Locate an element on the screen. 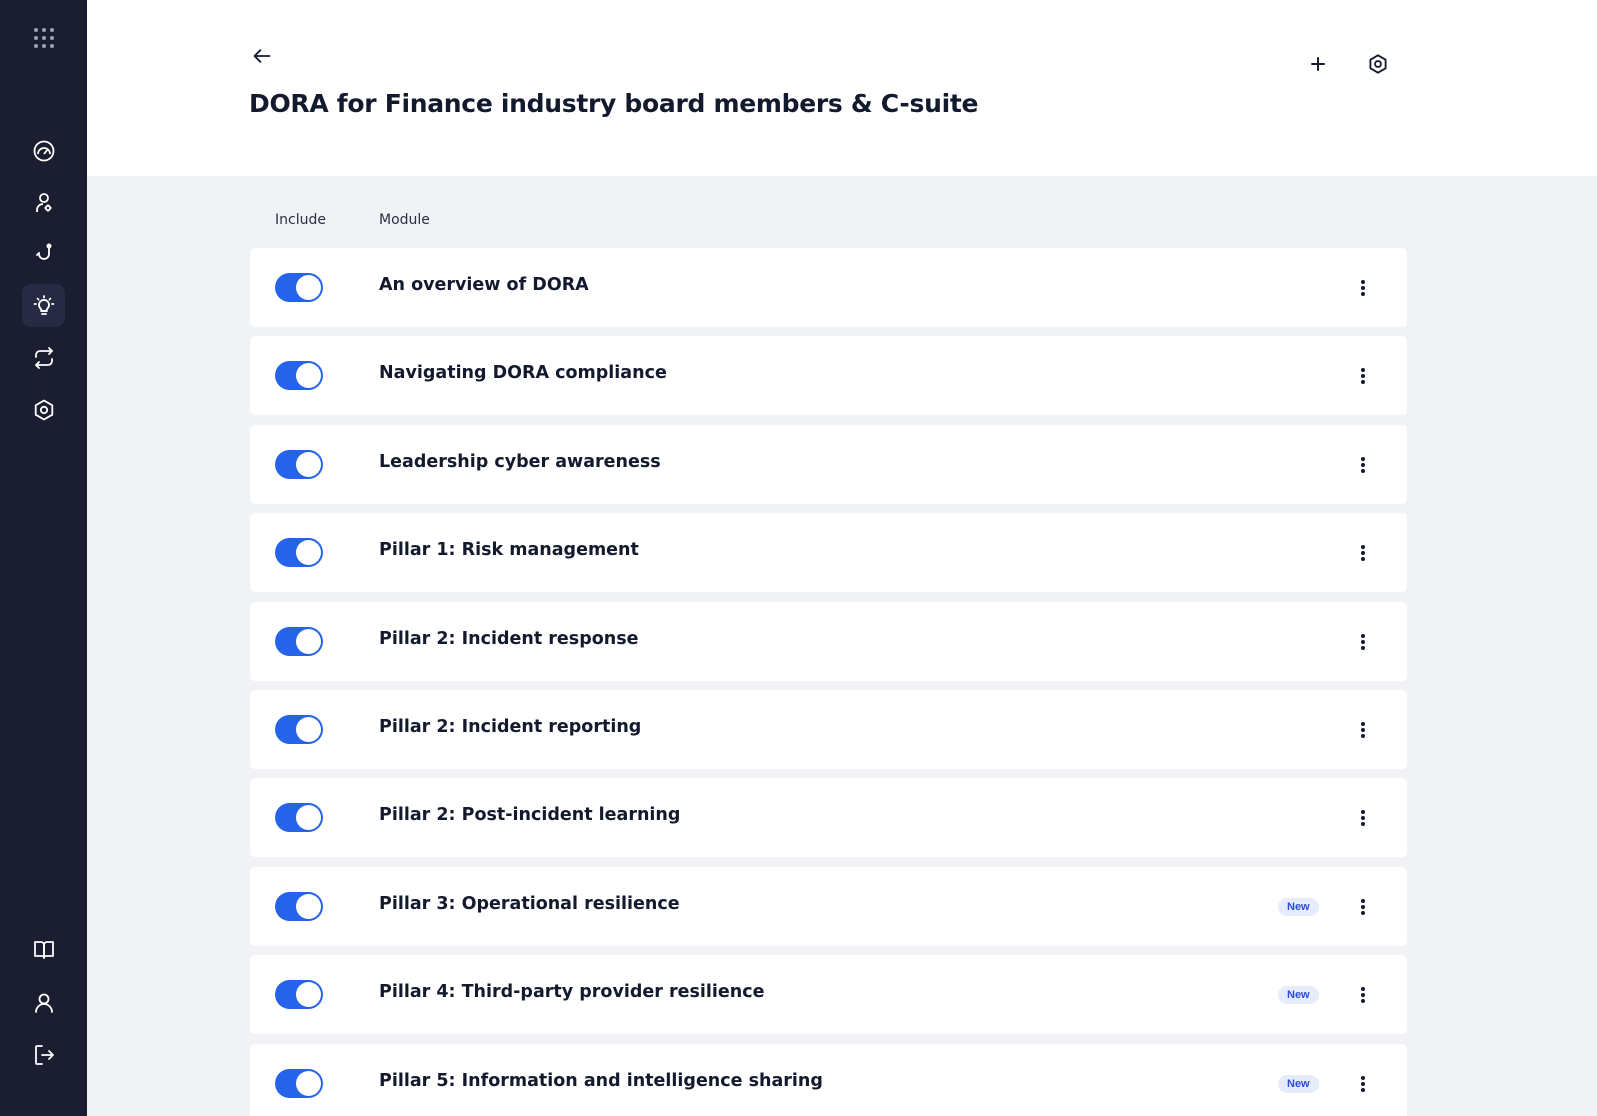 Image resolution: width=1597 pixels, height=1116 pixels. include-column-header: Include is located at coordinates (300, 220).